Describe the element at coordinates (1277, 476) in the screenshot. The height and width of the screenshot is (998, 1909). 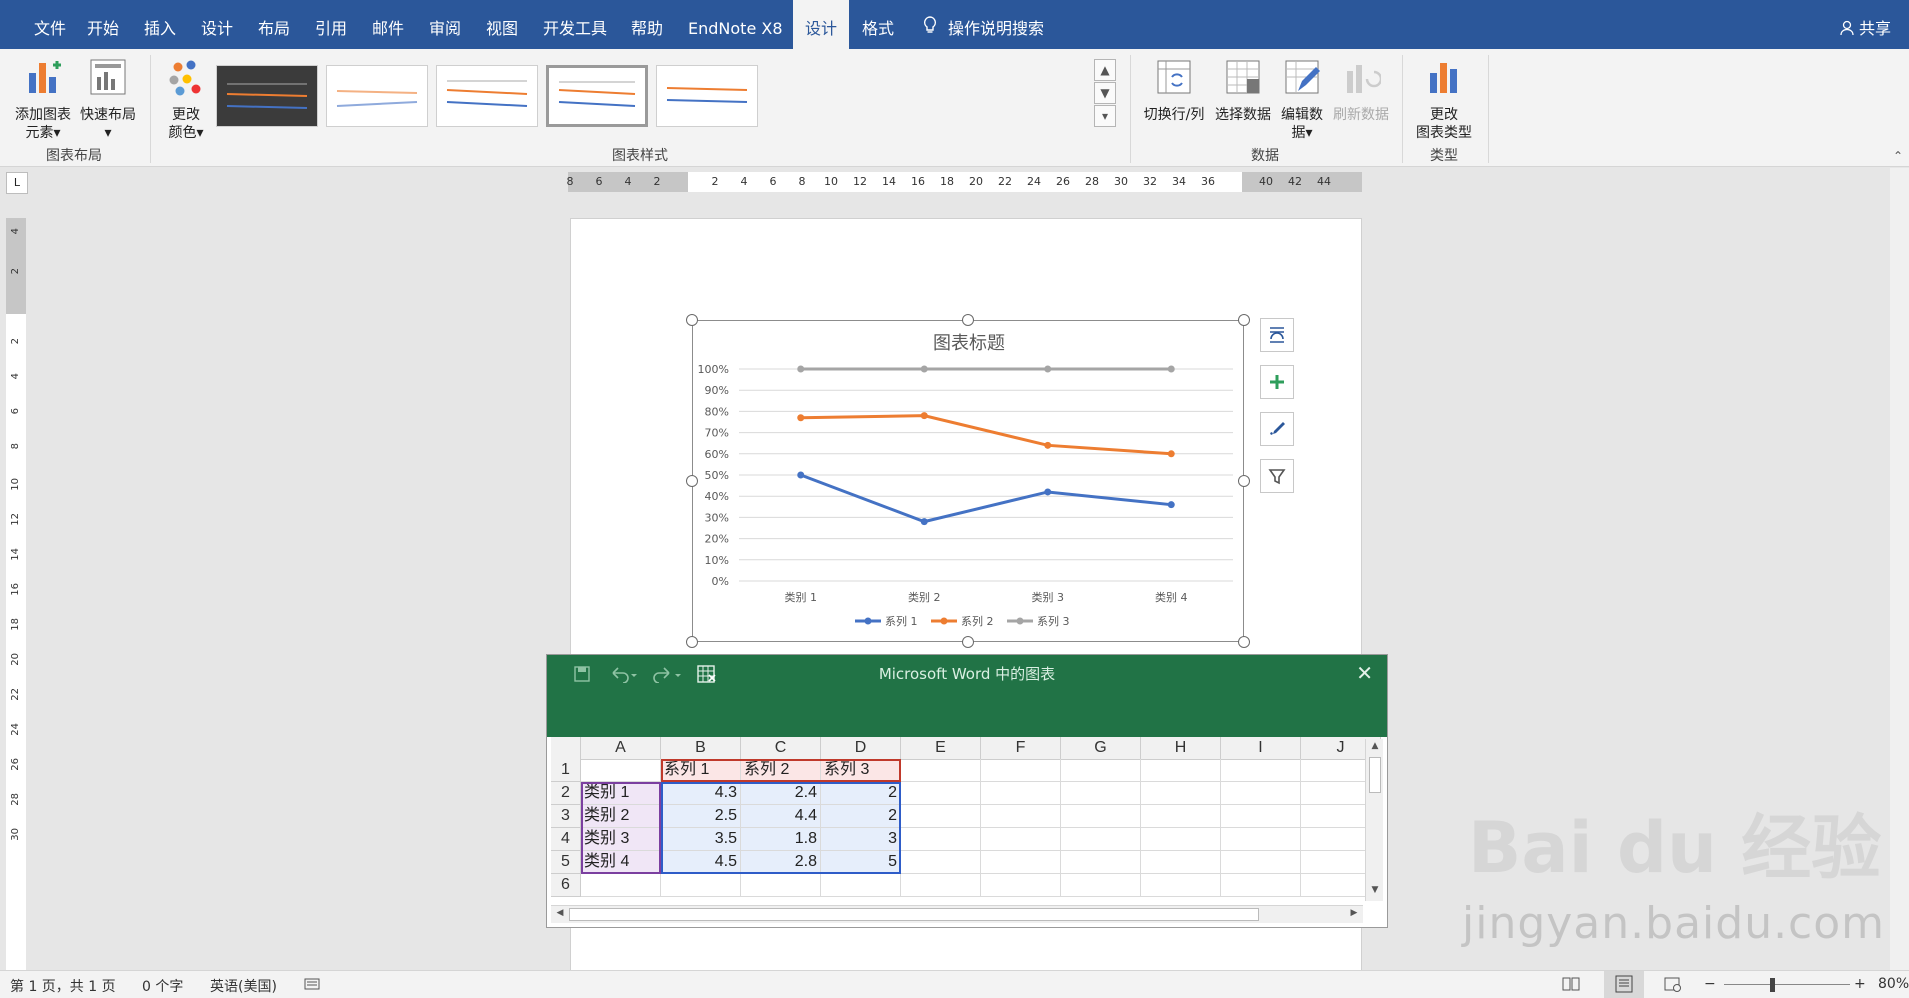
I see `chart-filters-button` at that location.